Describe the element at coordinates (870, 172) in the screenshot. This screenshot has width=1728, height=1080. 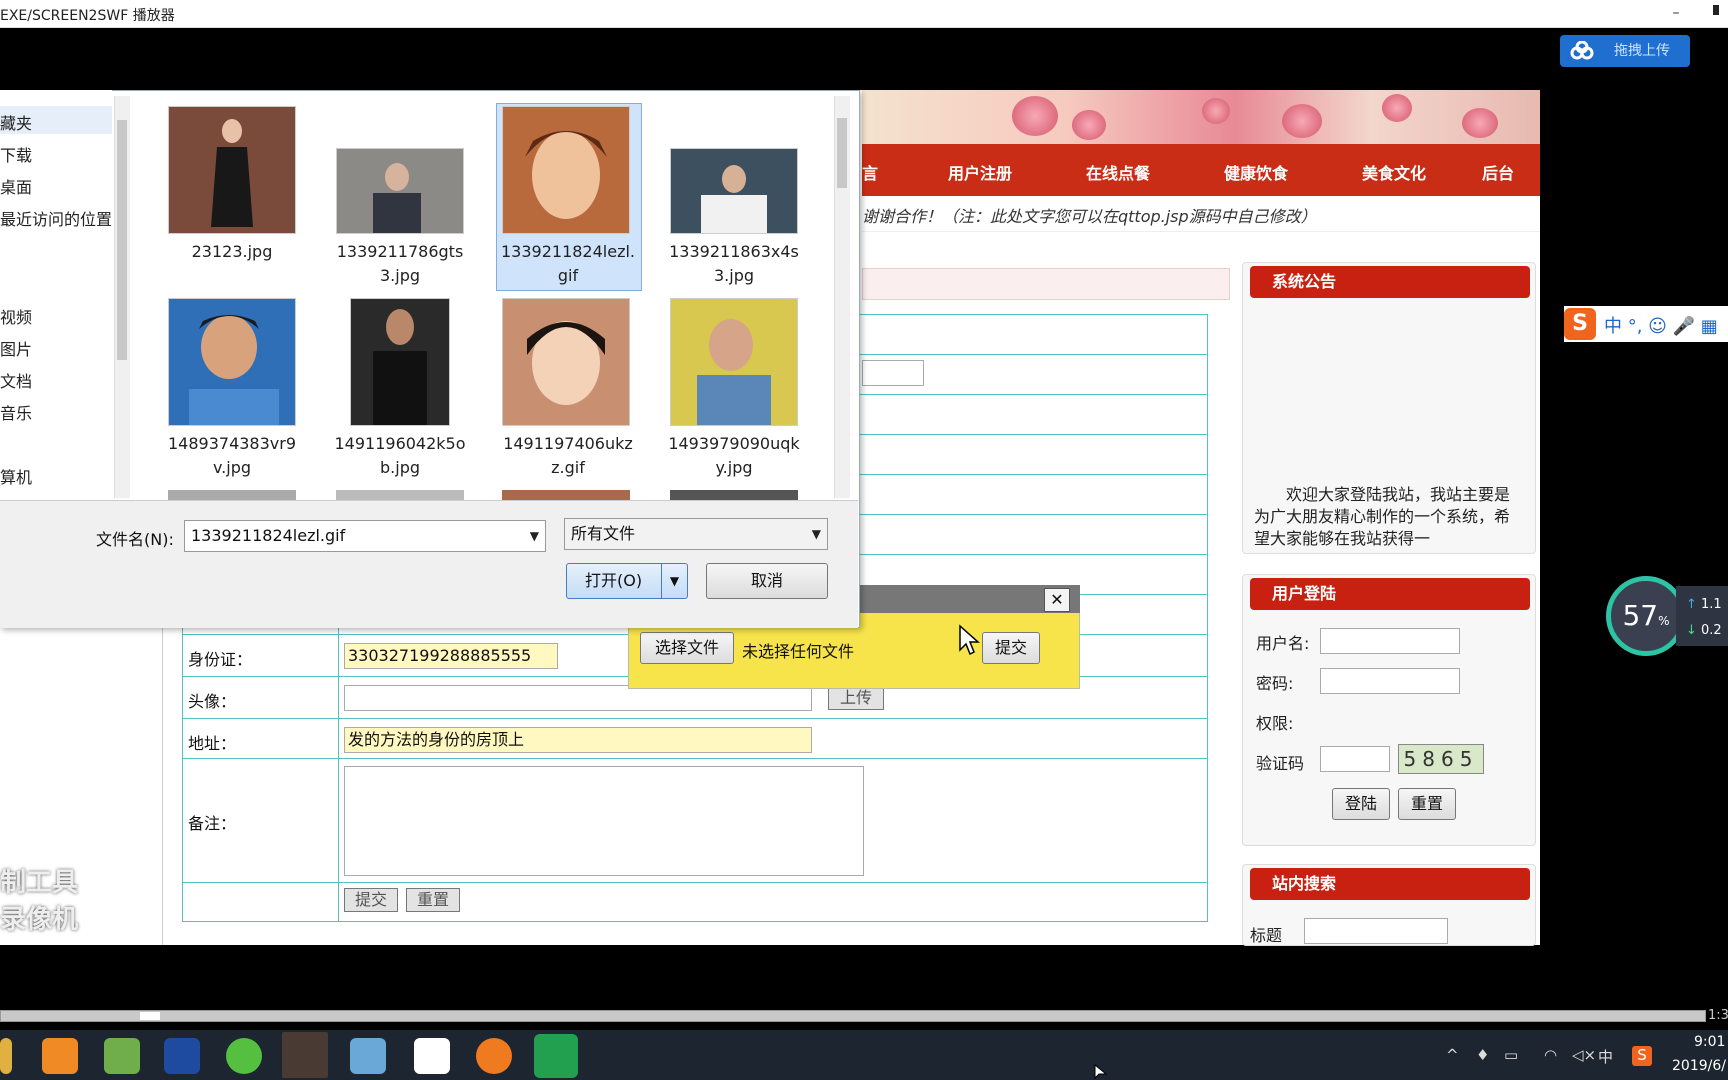
I see `nav-item-message: 言` at that location.